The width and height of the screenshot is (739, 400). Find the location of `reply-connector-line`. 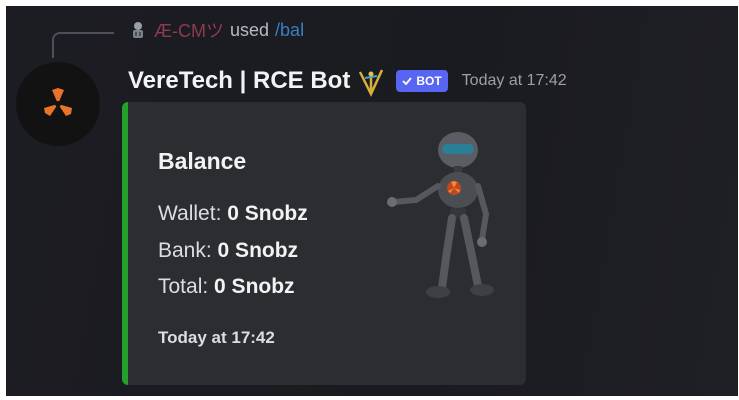

reply-connector-line is located at coordinates (83, 45).